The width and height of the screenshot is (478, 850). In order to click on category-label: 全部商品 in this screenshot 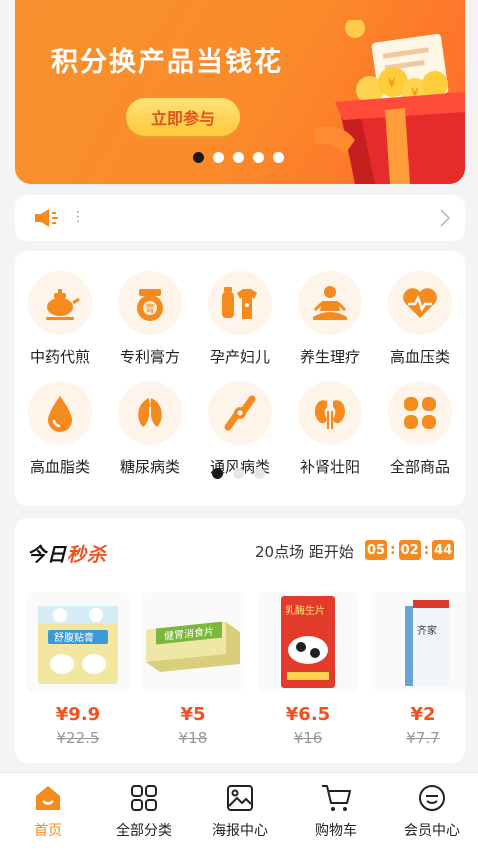, I will do `click(419, 467)`.